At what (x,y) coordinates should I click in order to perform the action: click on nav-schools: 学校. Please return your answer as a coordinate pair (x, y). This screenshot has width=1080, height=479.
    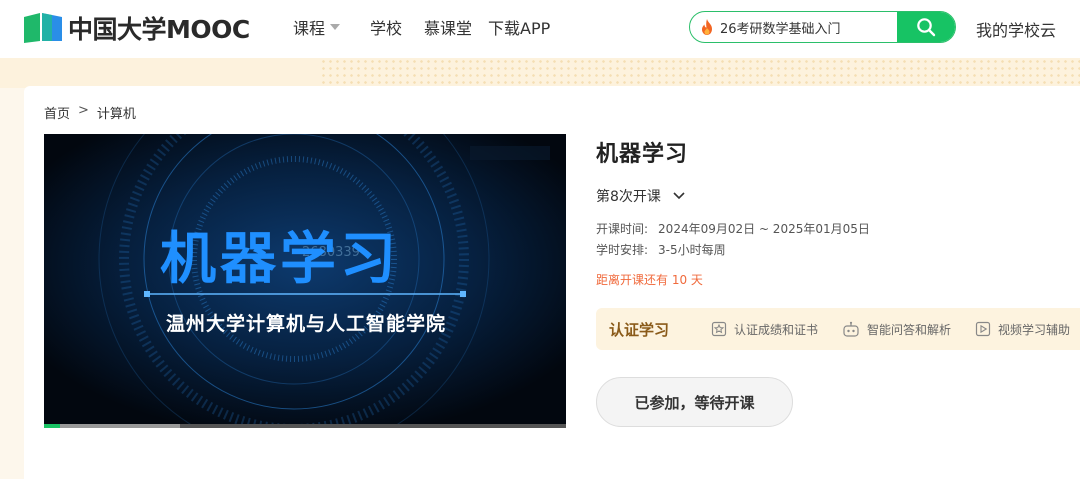
    Looking at the image, I should click on (386, 27).